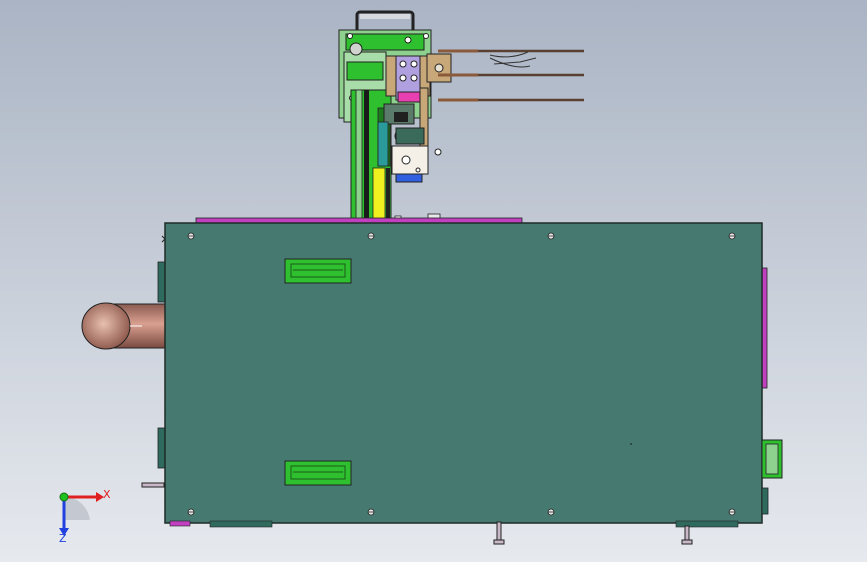 Image resolution: width=867 pixels, height=562 pixels. Describe the element at coordinates (64, 497) in the screenshot. I see `axis-origin` at that location.